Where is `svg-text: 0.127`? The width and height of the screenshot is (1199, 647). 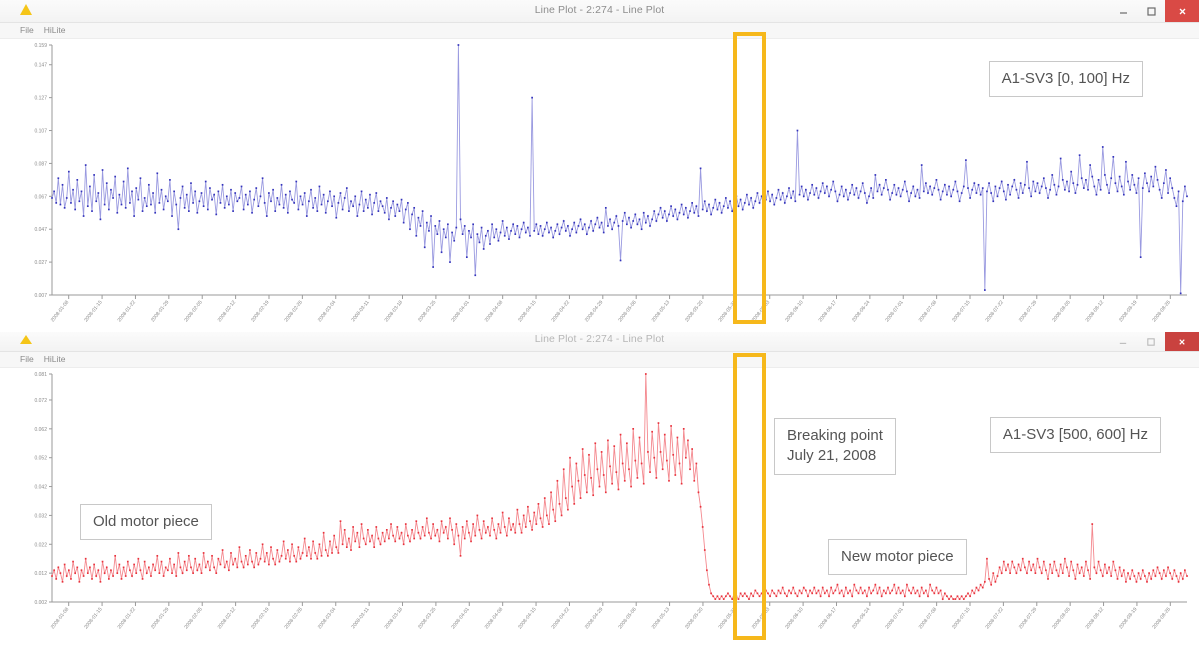
svg-text: 0.127 is located at coordinates (40, 99).